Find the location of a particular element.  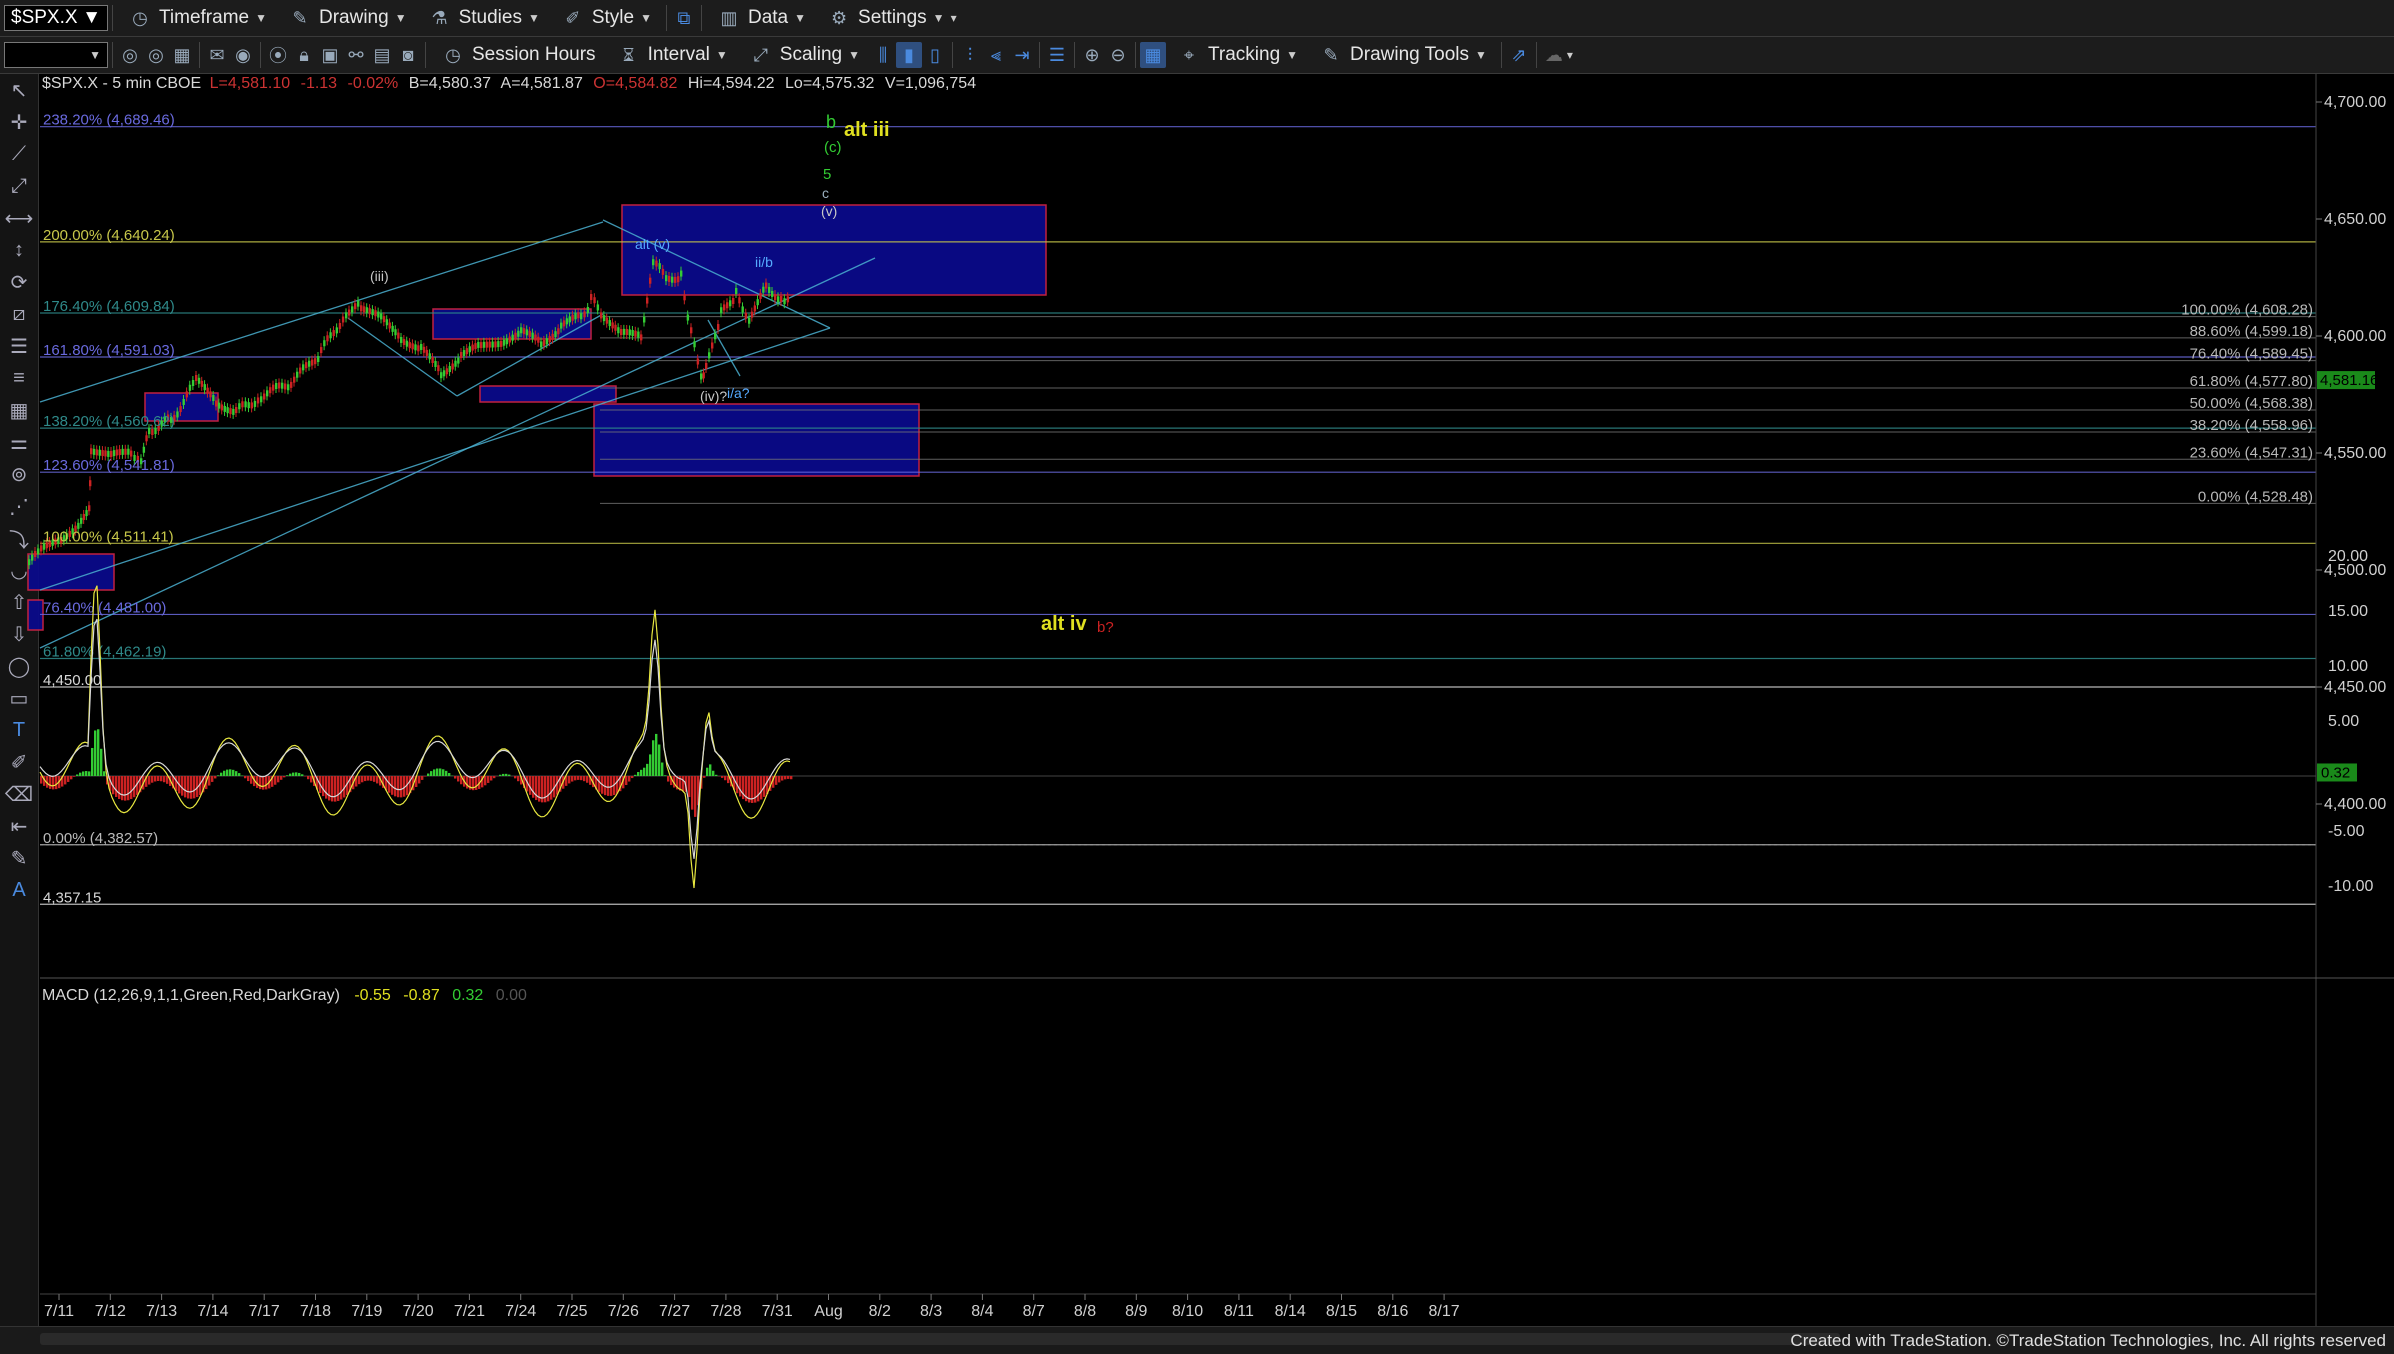

hollow-candle-icon: ▯ is located at coordinates (935, 55).